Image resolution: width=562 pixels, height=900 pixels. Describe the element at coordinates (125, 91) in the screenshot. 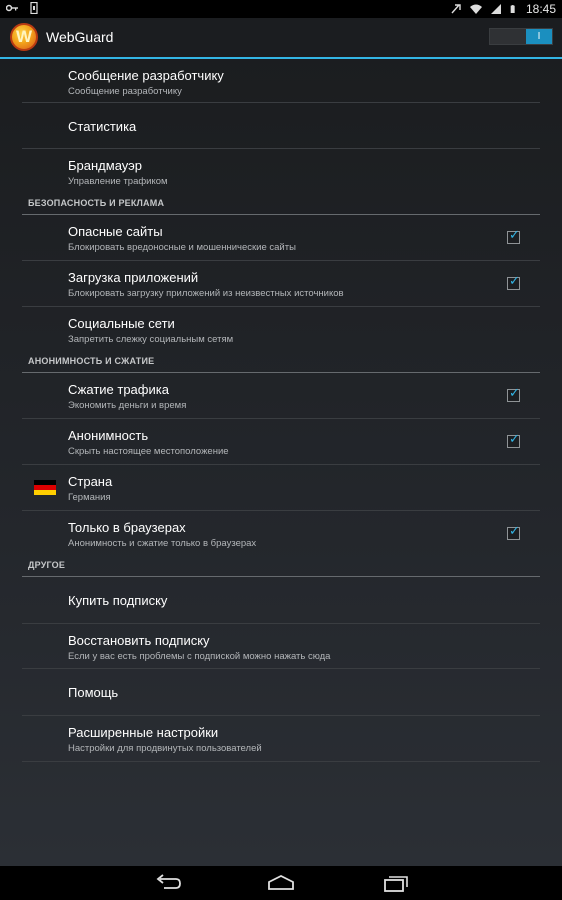

I see `pref-subtitle: Сообщение разработчику` at that location.